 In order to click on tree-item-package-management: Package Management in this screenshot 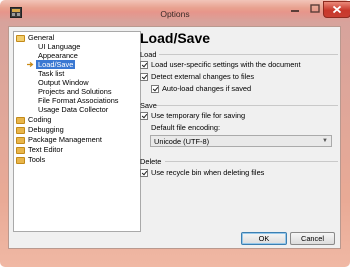, I will do `click(59, 140)`.